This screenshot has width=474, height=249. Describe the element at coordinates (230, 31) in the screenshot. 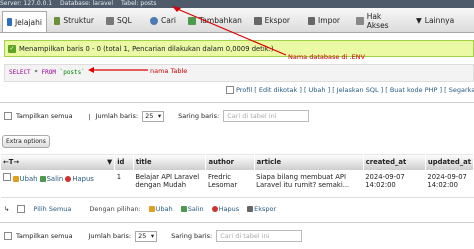

I see `database-arrow` at that location.